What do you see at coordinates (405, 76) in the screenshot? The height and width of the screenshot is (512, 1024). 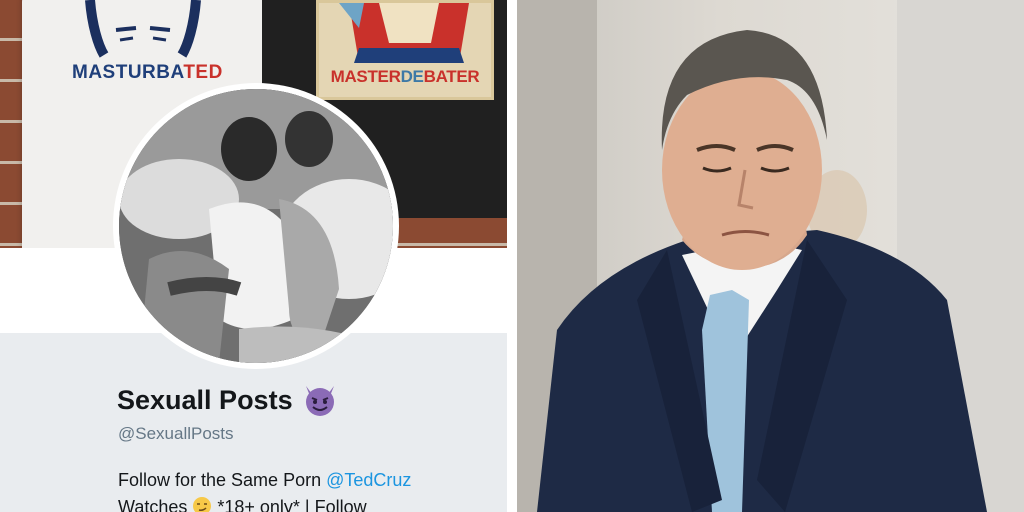 I see `poster-slogan: MASTERDEBATER` at bounding box center [405, 76].